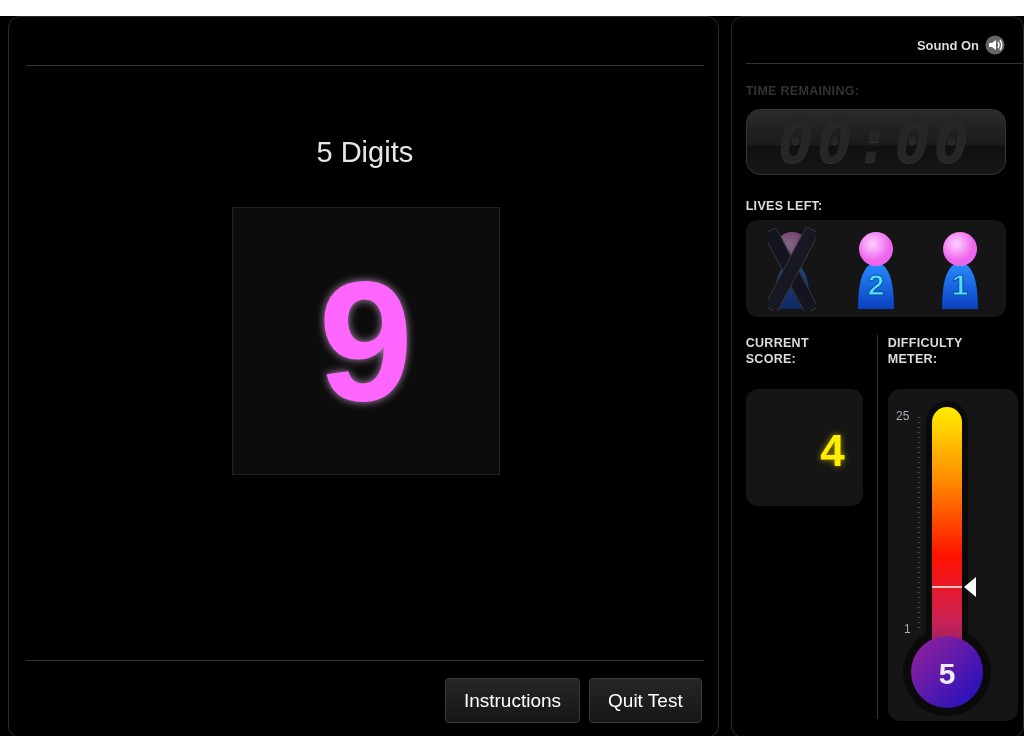 This screenshot has height=736, width=1024. Describe the element at coordinates (366, 341) in the screenshot. I see `current-digit: 9` at that location.